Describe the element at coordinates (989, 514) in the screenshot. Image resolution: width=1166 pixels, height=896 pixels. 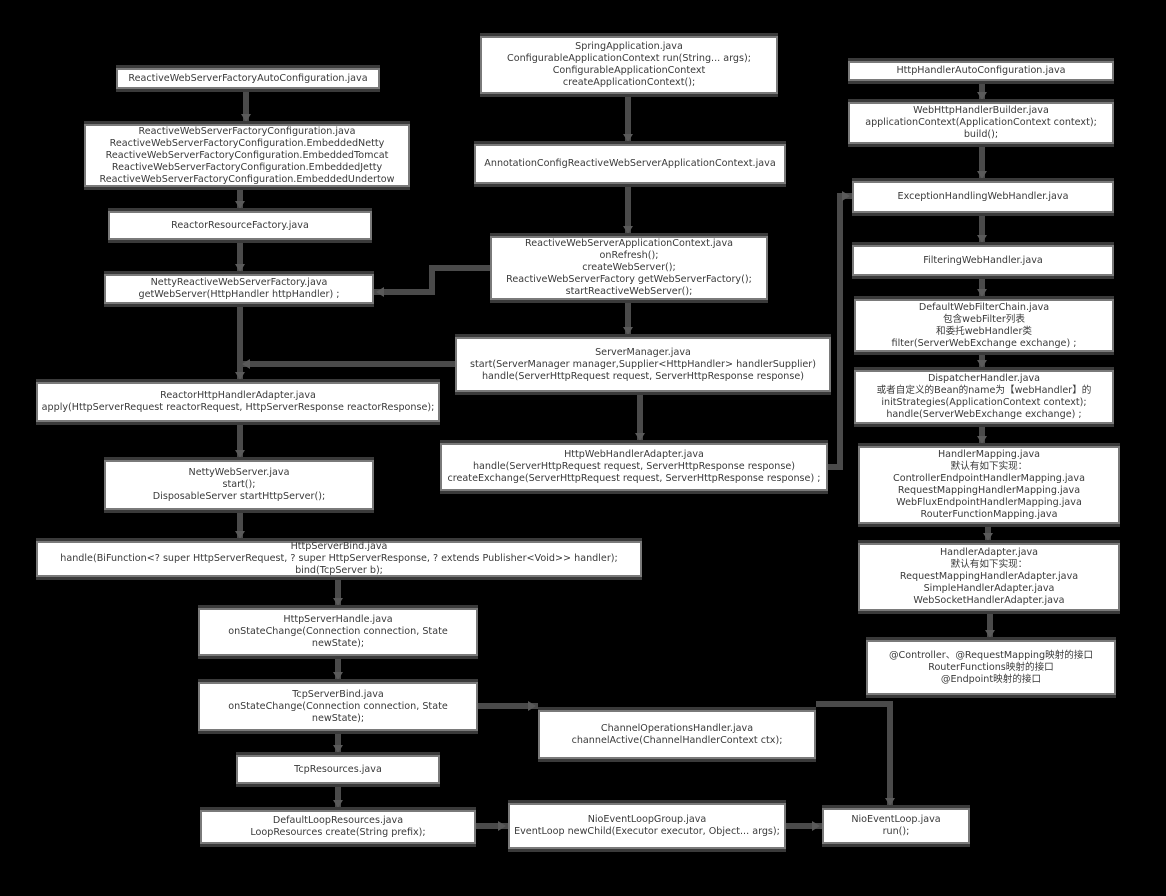
I see `node-text-line: RouterFunctionMapping.java` at that location.